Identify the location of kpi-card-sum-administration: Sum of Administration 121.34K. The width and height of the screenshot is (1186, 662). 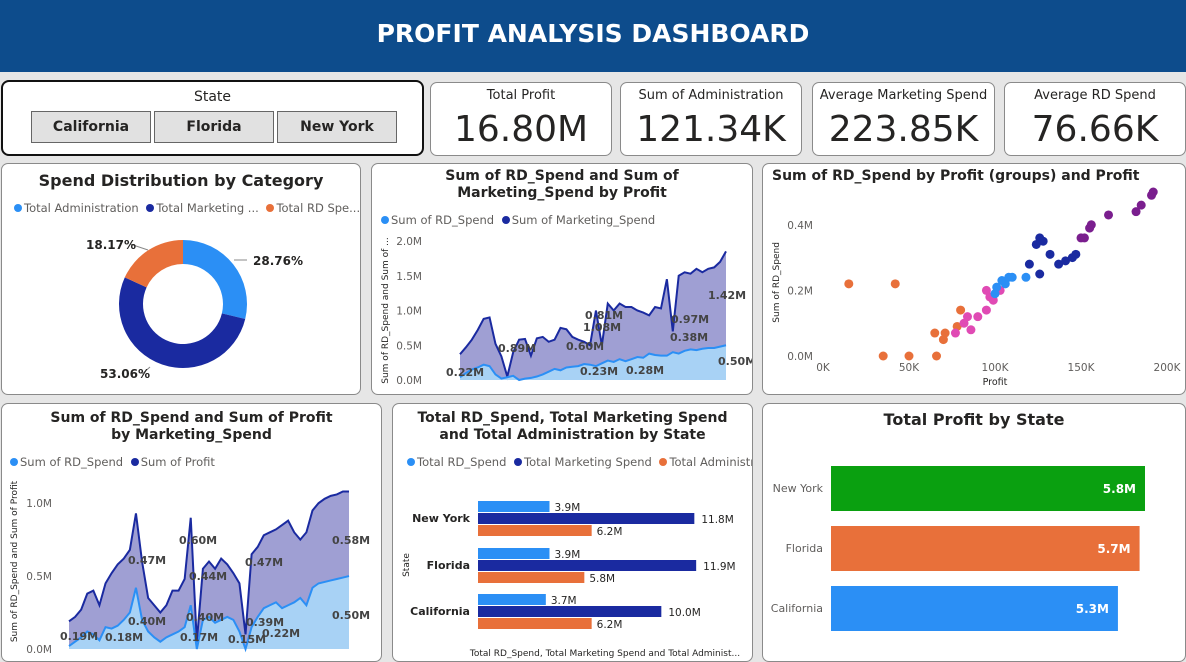
(711, 119).